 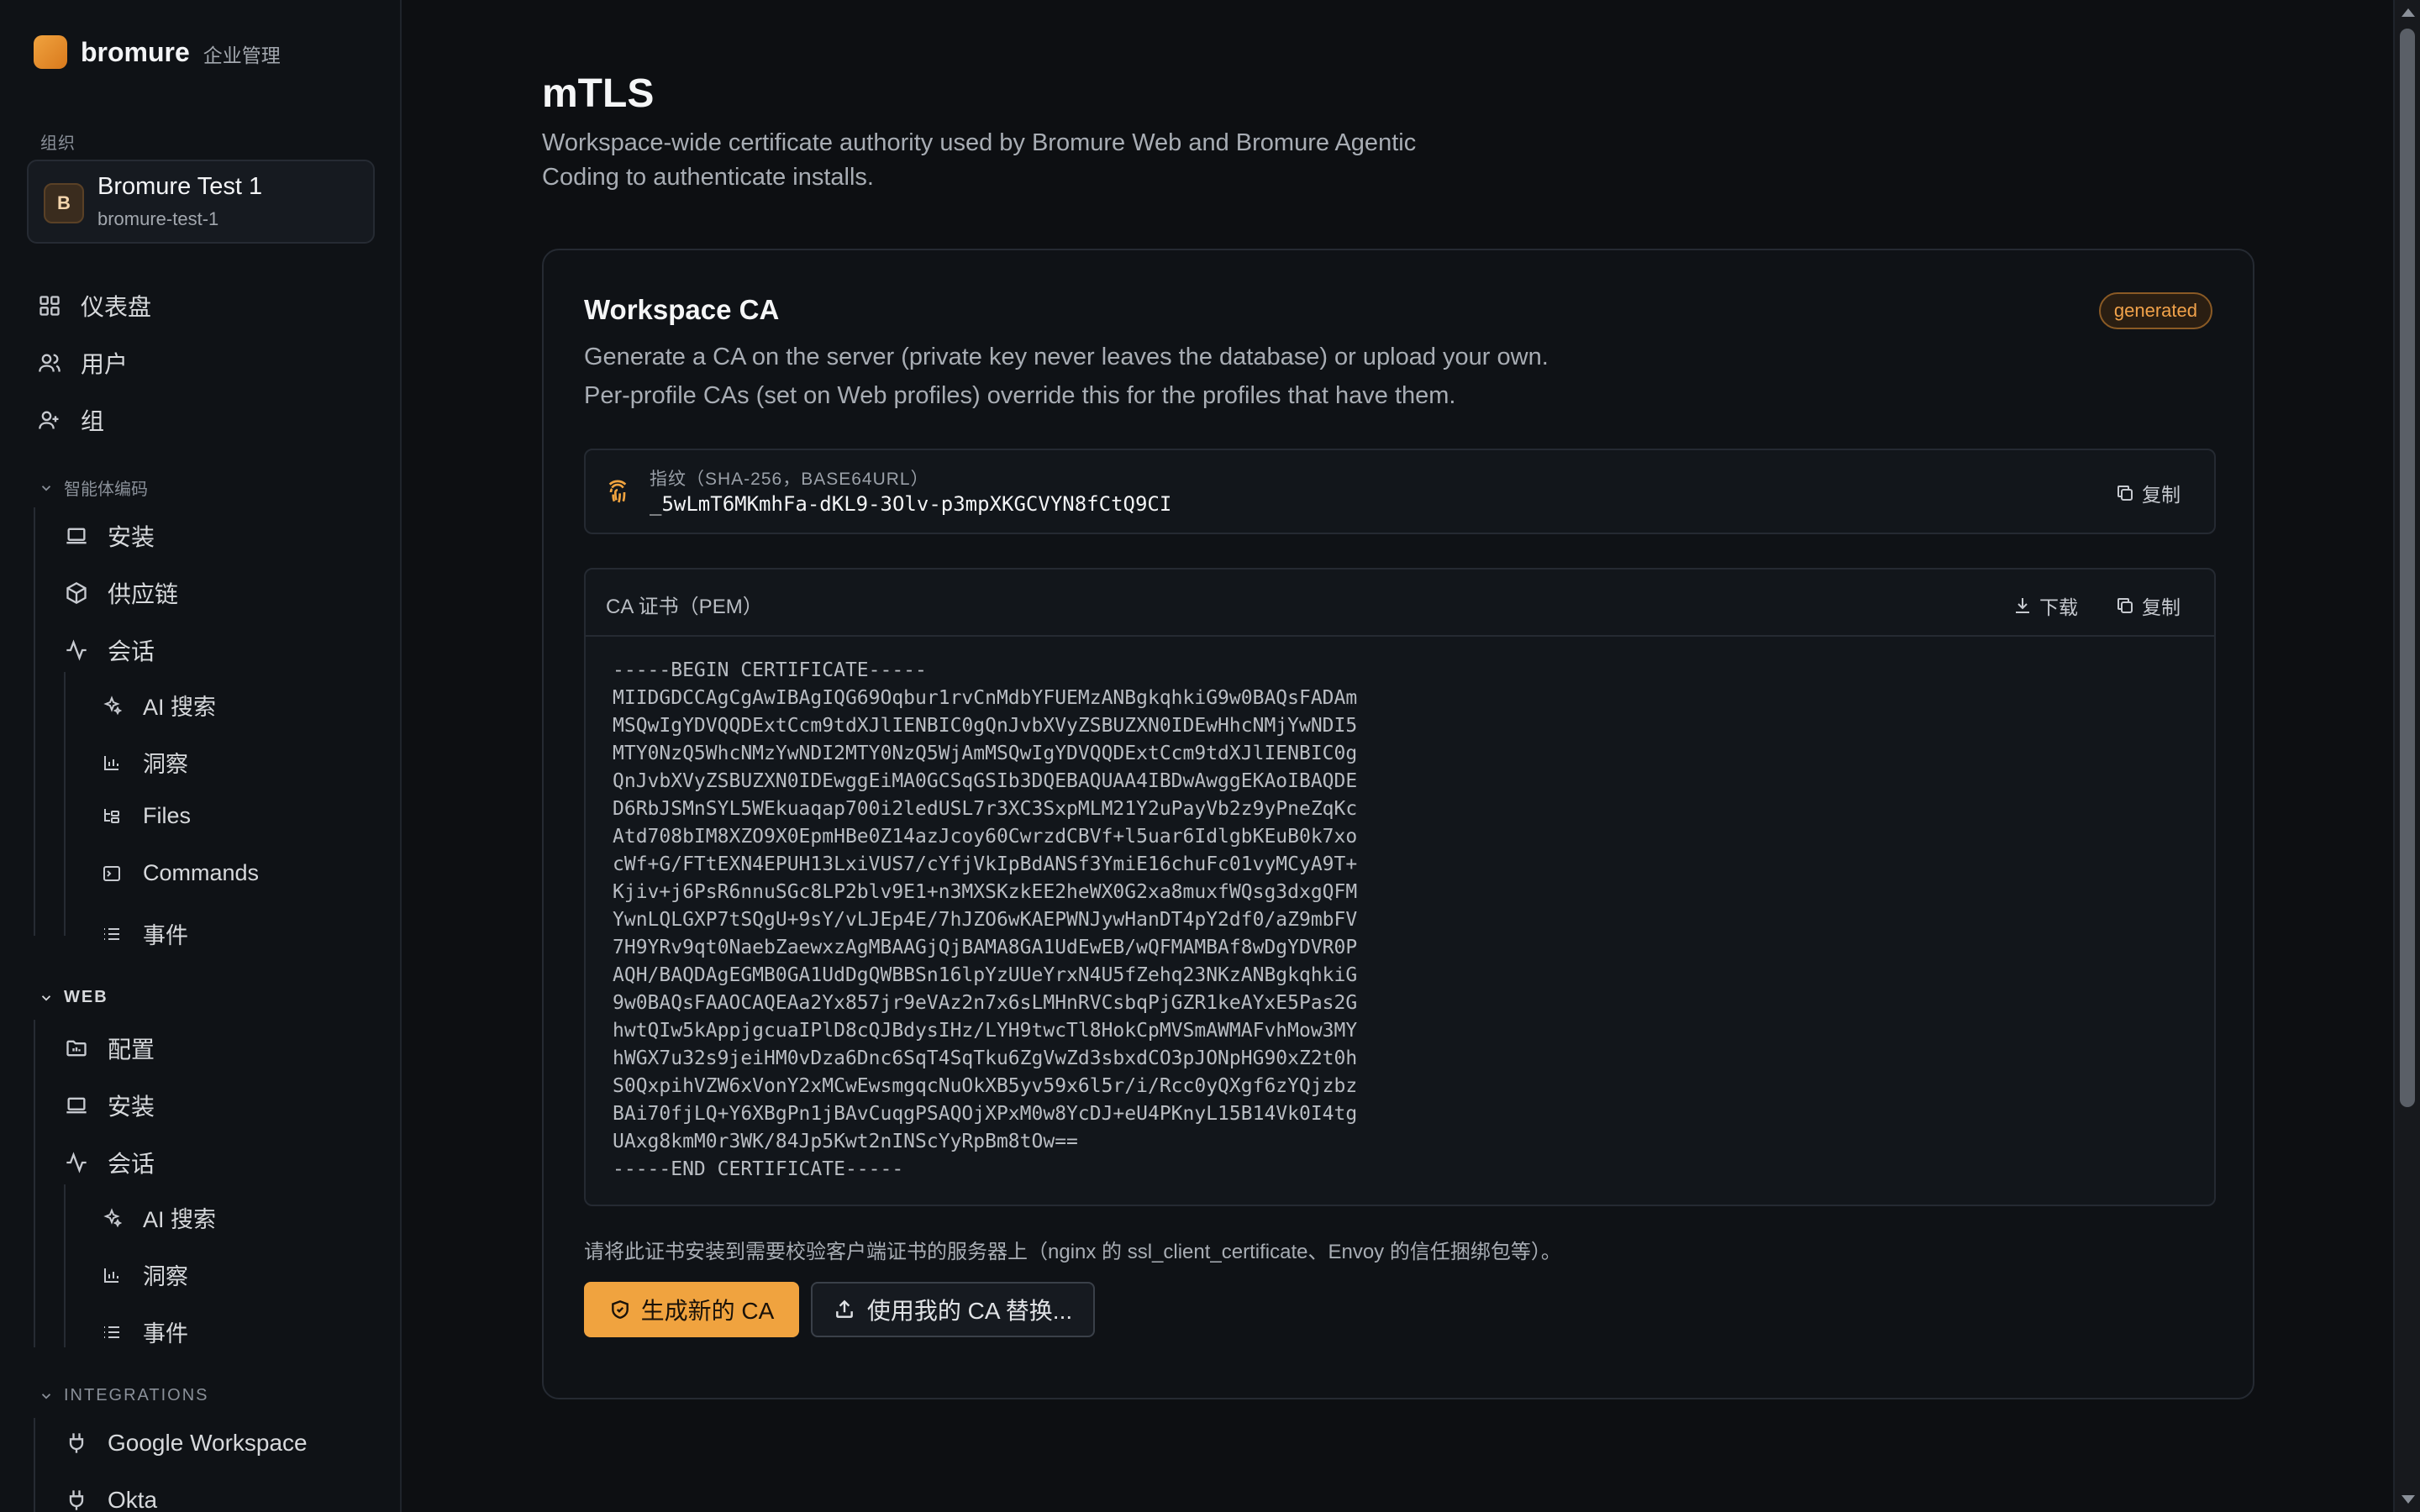 What do you see at coordinates (143, 594) in the screenshot?
I see `sidebar-item-label: 供应链` at bounding box center [143, 594].